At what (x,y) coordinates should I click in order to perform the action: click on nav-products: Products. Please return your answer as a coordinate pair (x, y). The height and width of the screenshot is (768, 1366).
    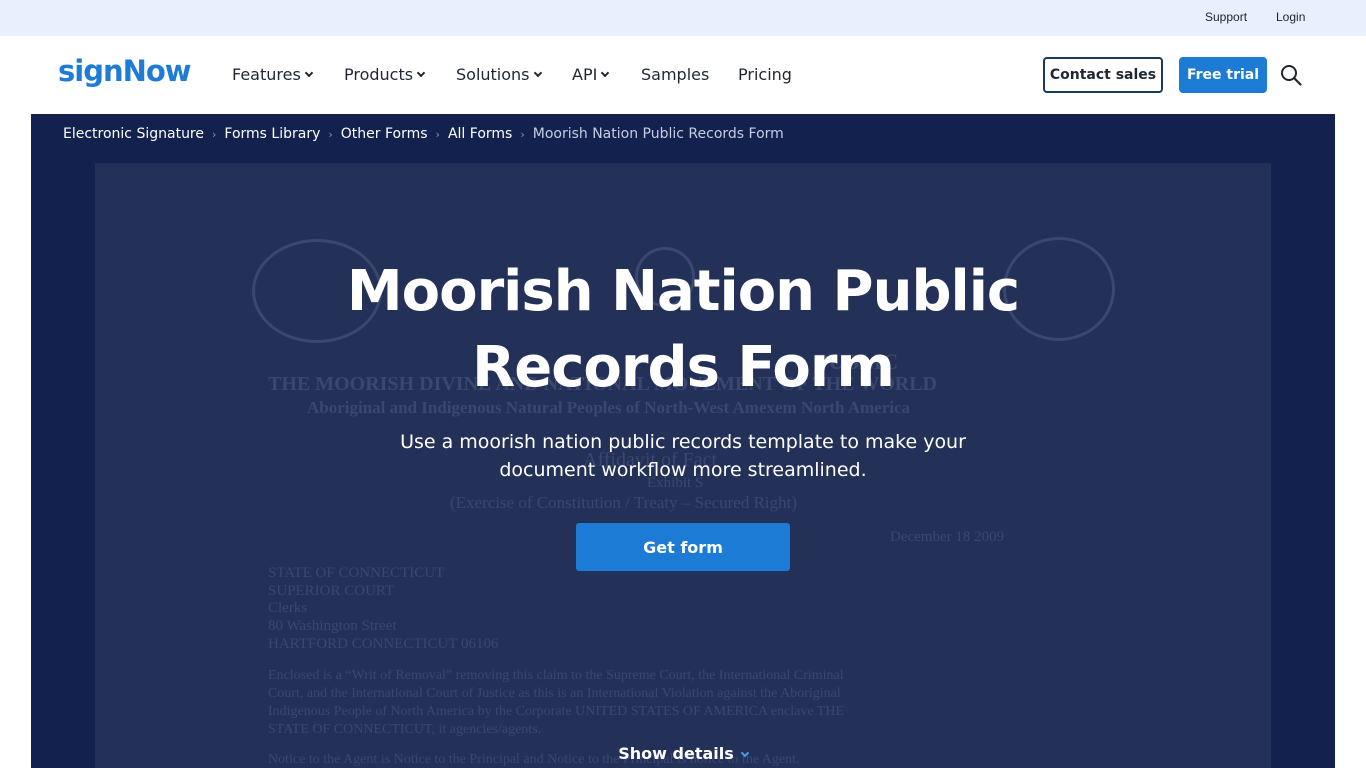
    Looking at the image, I should click on (385, 74).